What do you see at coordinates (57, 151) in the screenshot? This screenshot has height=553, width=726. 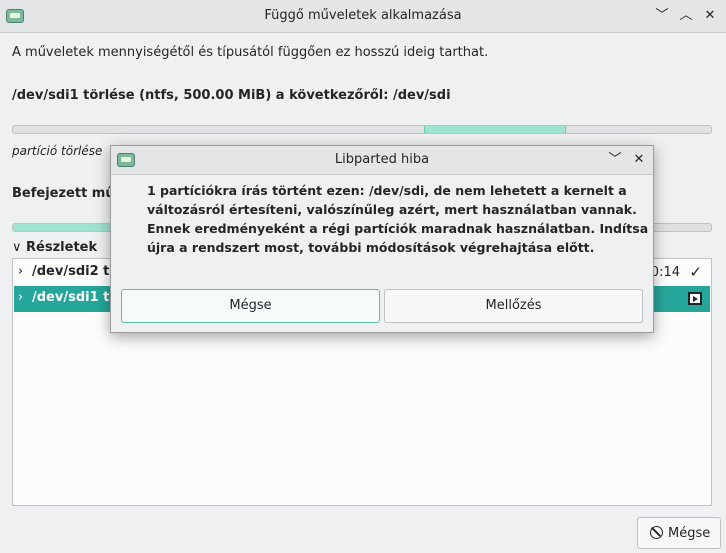 I see `sub-operation-text: partíció törlése` at bounding box center [57, 151].